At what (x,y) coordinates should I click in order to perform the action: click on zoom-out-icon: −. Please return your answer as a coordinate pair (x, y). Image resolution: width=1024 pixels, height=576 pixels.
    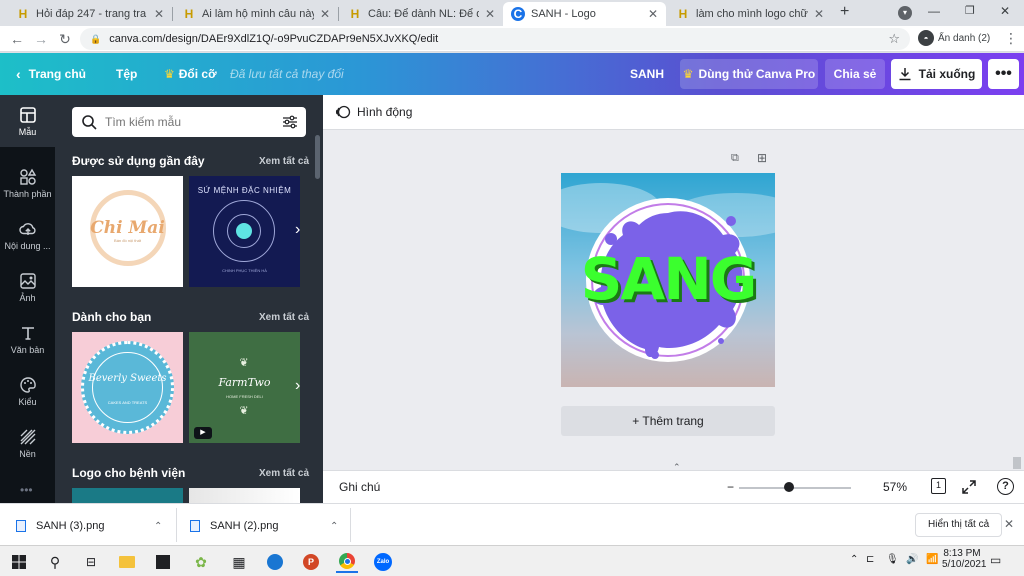
    Looking at the image, I should click on (730, 487).